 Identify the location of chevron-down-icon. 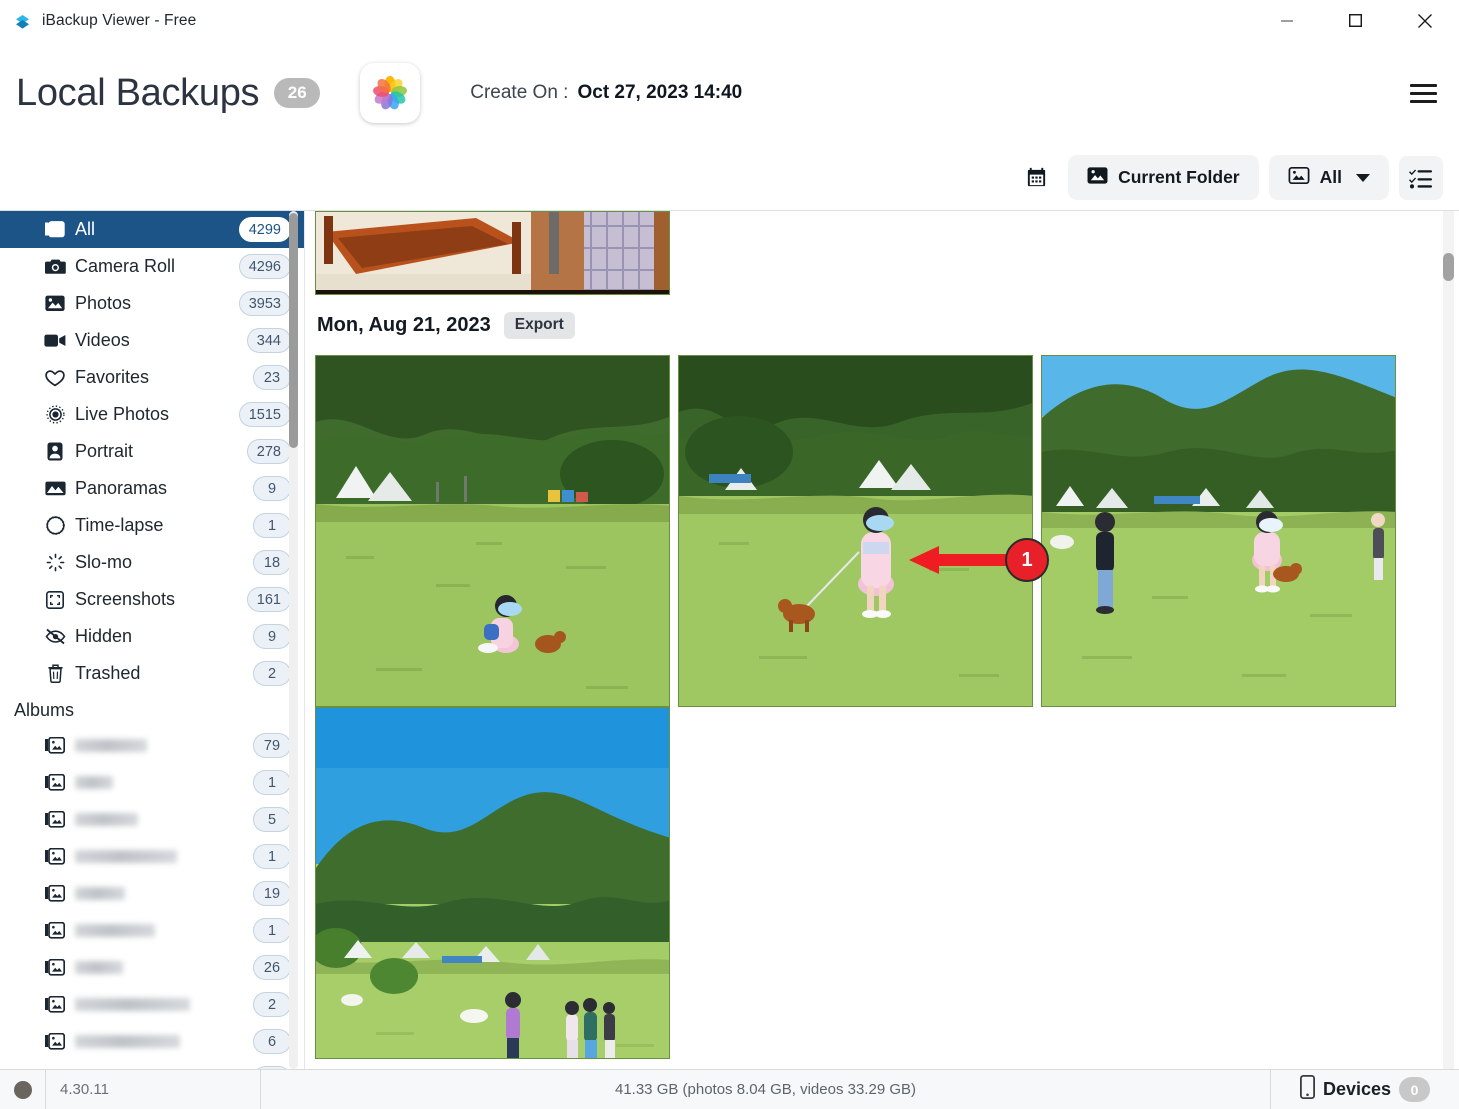
(1363, 177).